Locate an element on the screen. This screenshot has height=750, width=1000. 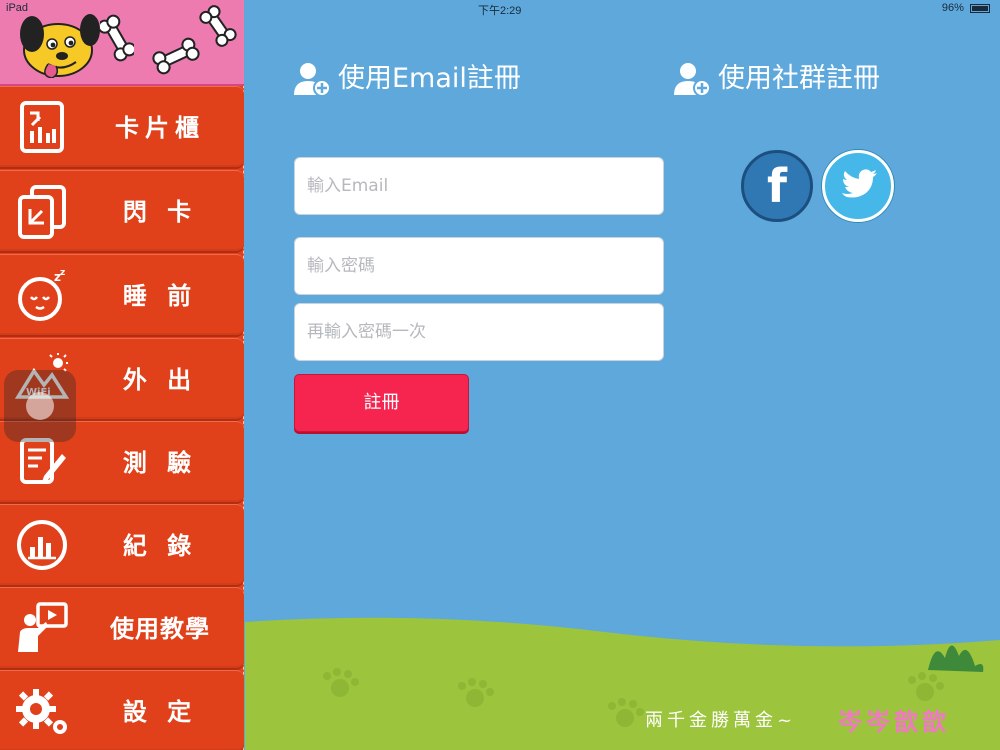
sidebar-item-label: 閃 卡 is located at coordinates (160, 212).